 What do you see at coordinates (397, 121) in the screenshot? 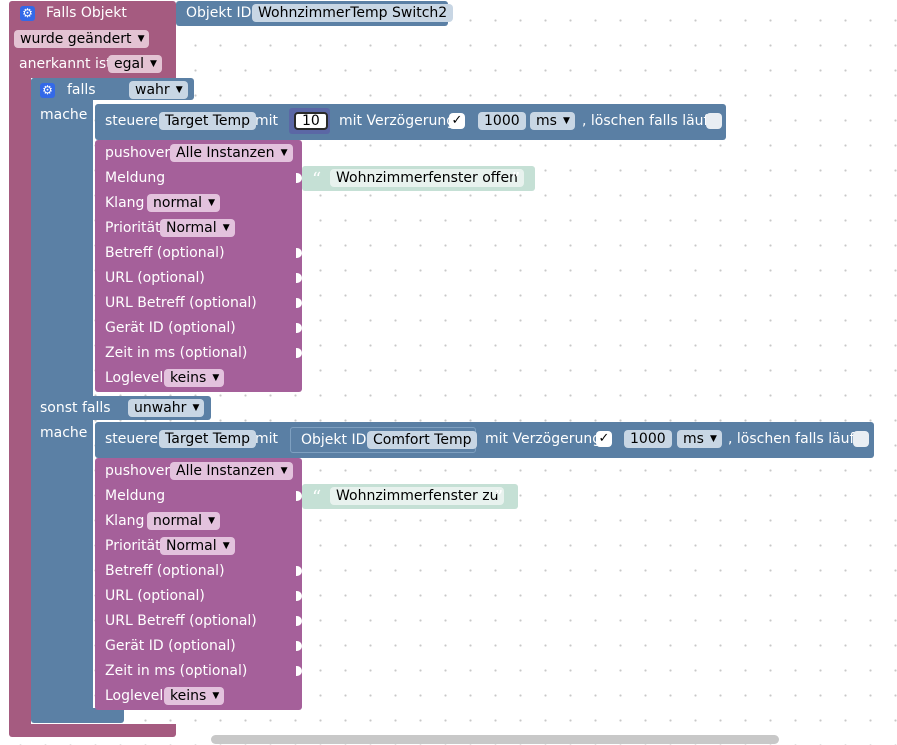
I see `control1-delay-label: mit Verzögerung` at bounding box center [397, 121].